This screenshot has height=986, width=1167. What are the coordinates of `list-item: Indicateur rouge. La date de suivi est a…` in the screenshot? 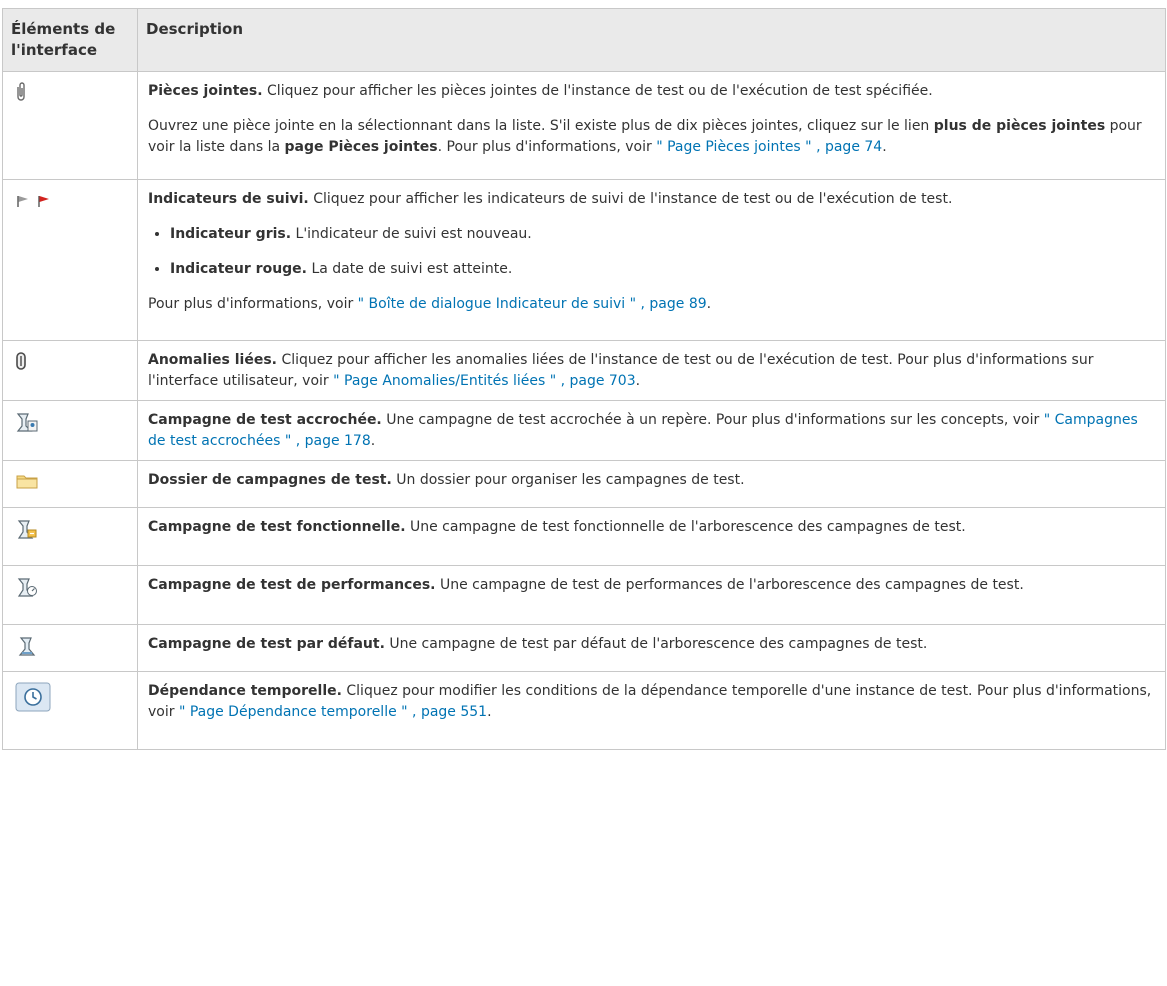 It's located at (662, 269).